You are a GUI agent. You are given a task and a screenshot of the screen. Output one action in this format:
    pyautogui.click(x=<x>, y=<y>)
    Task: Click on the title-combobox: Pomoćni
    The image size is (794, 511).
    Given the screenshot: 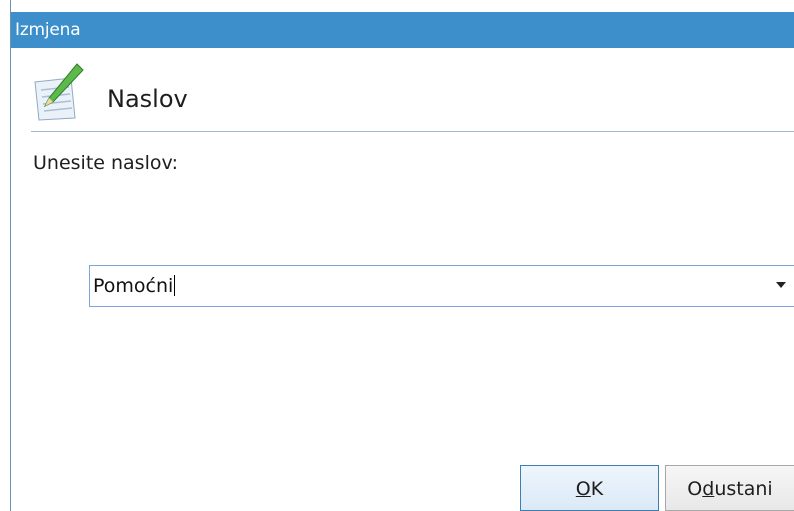 What is the action you would take?
    pyautogui.click(x=441, y=286)
    